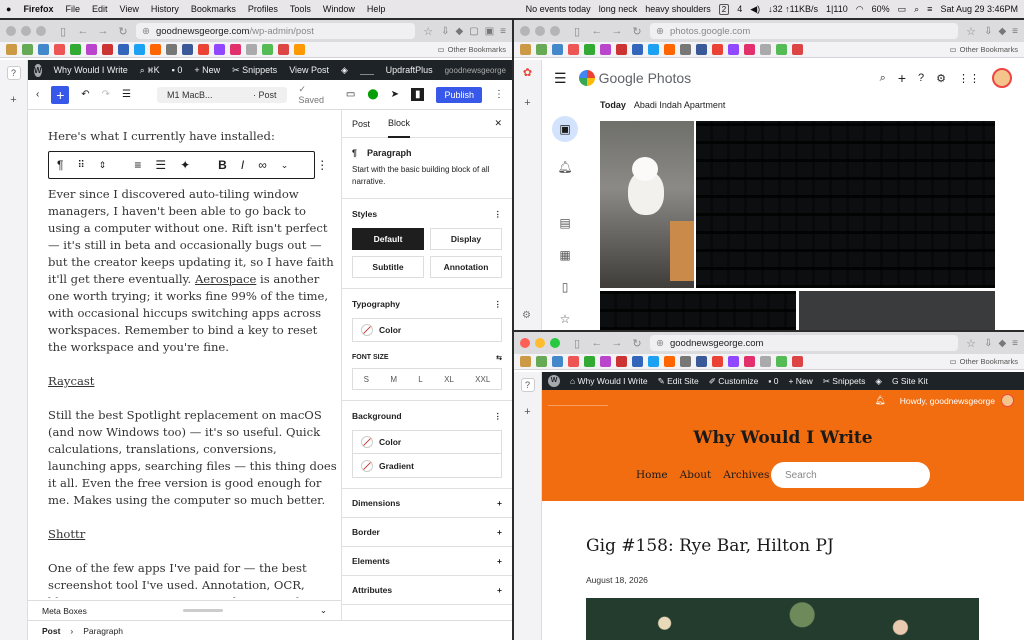 The height and width of the screenshot is (640, 1024). I want to click on control-center-icon: ≡, so click(929, 9).